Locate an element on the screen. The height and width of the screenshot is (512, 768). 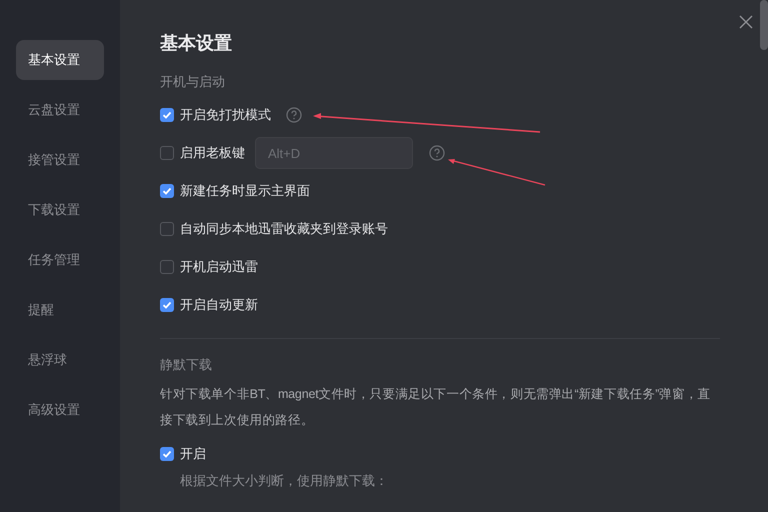
section-heading: 静默下载 is located at coordinates (186, 365).